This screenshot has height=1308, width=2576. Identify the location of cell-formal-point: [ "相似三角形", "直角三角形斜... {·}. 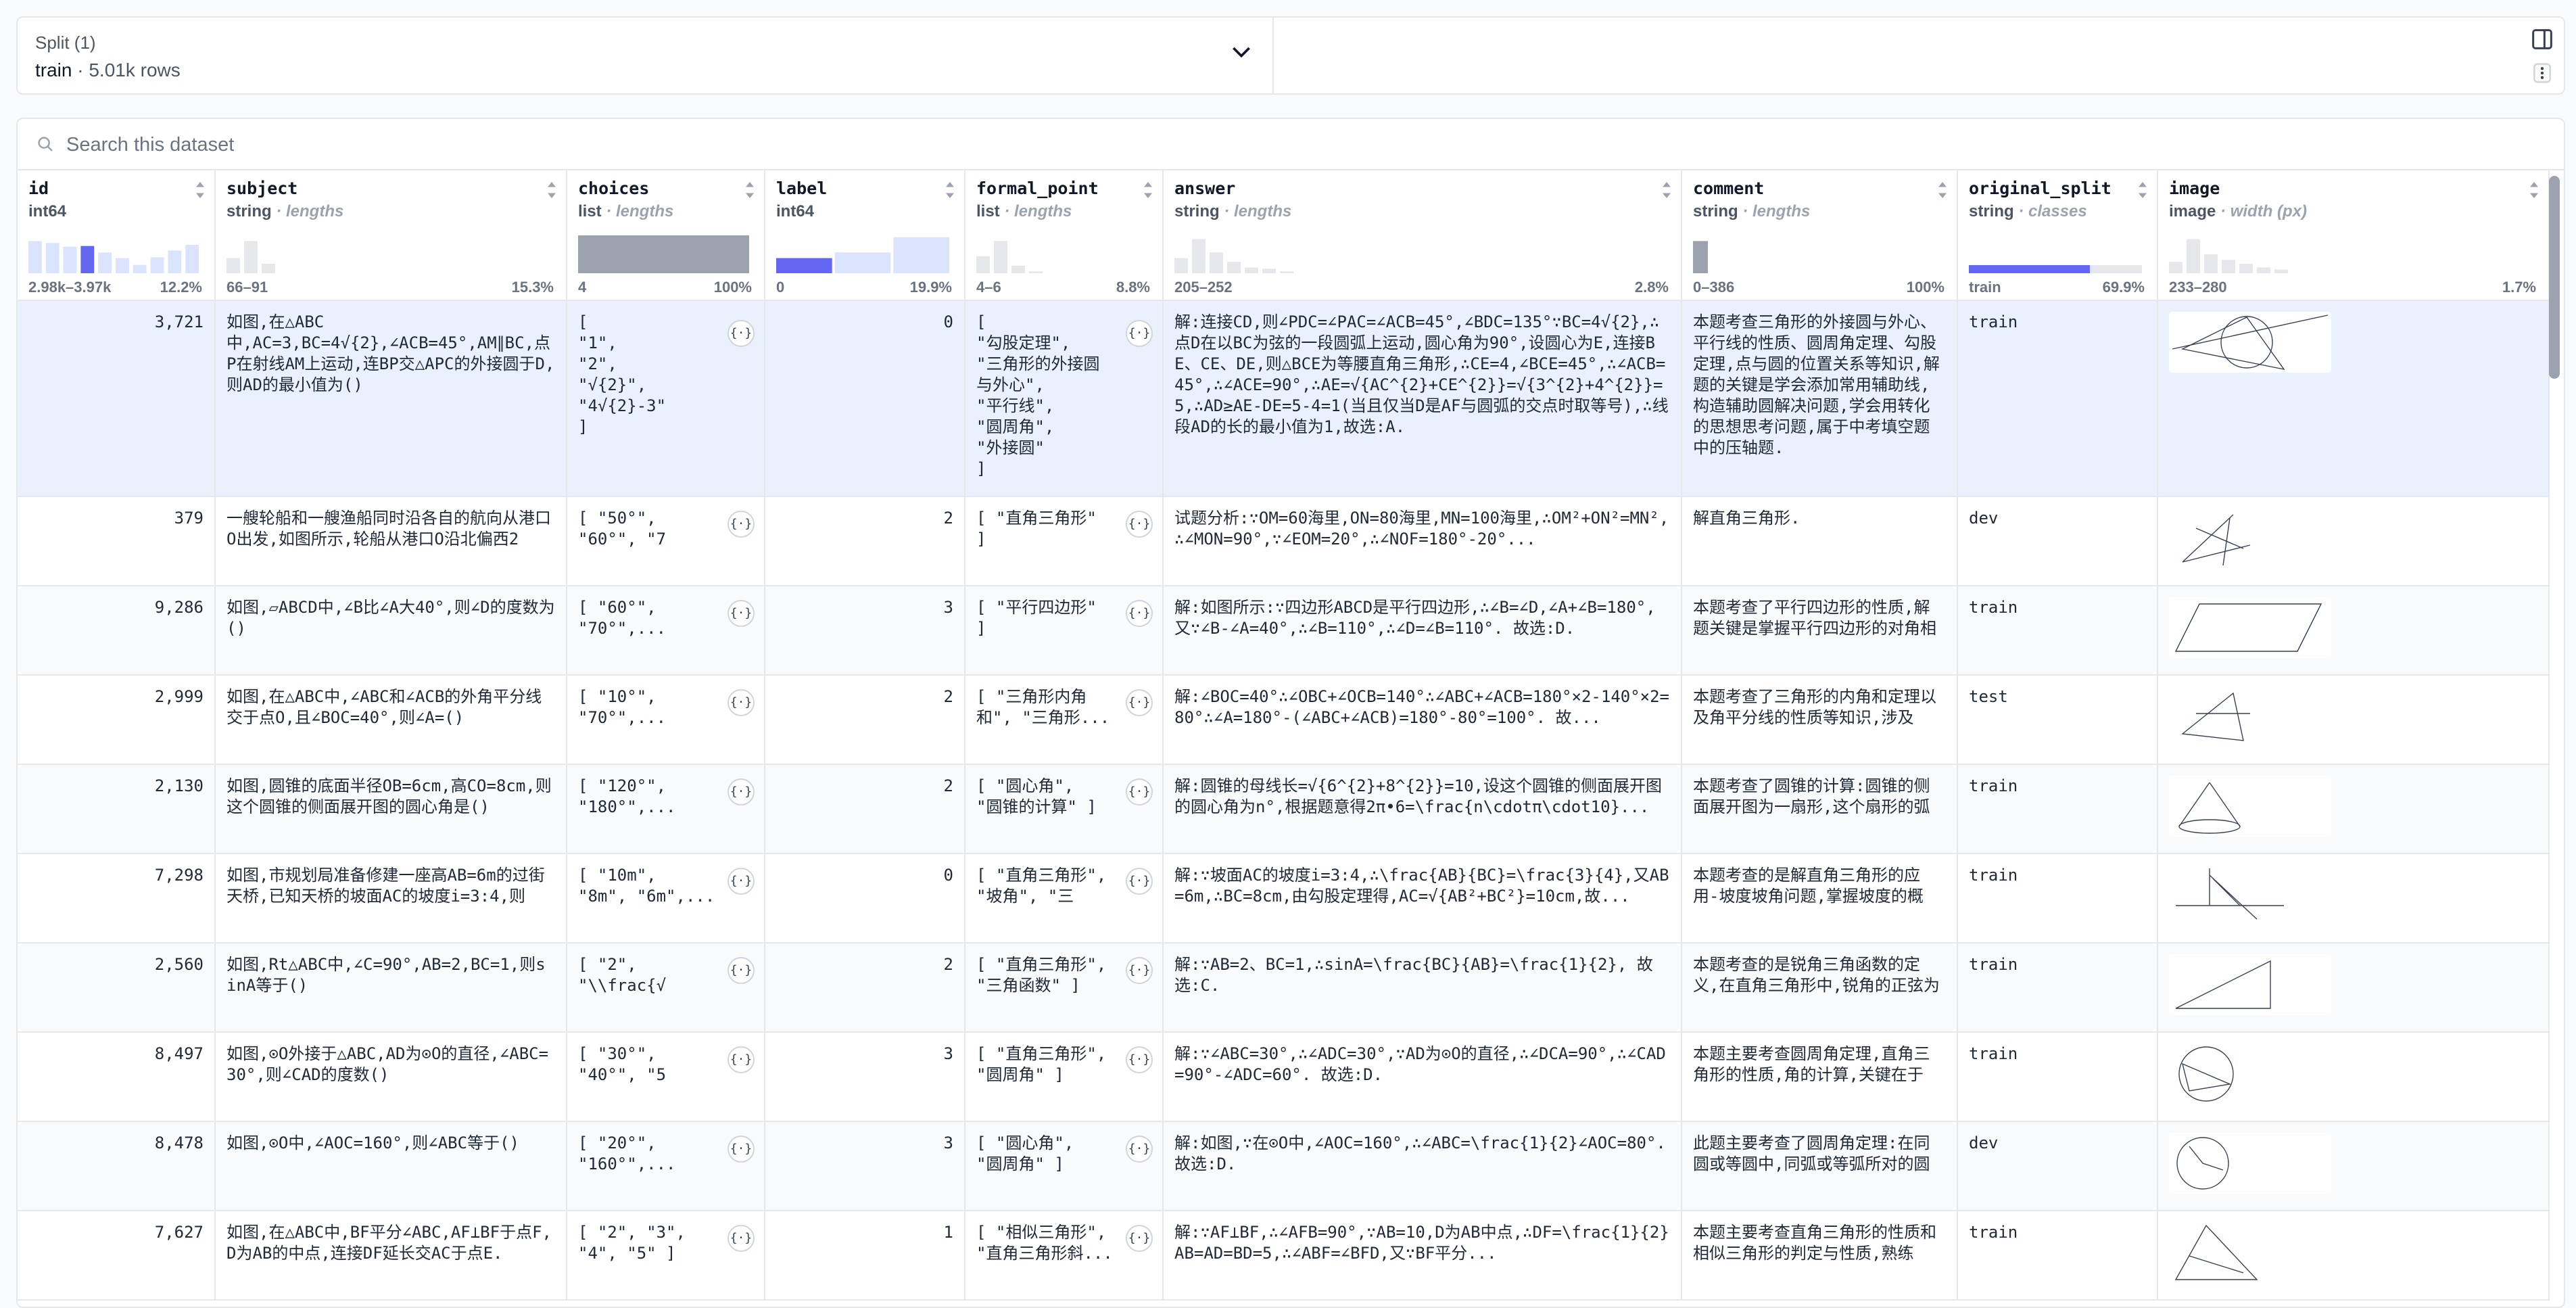
(1064, 1256).